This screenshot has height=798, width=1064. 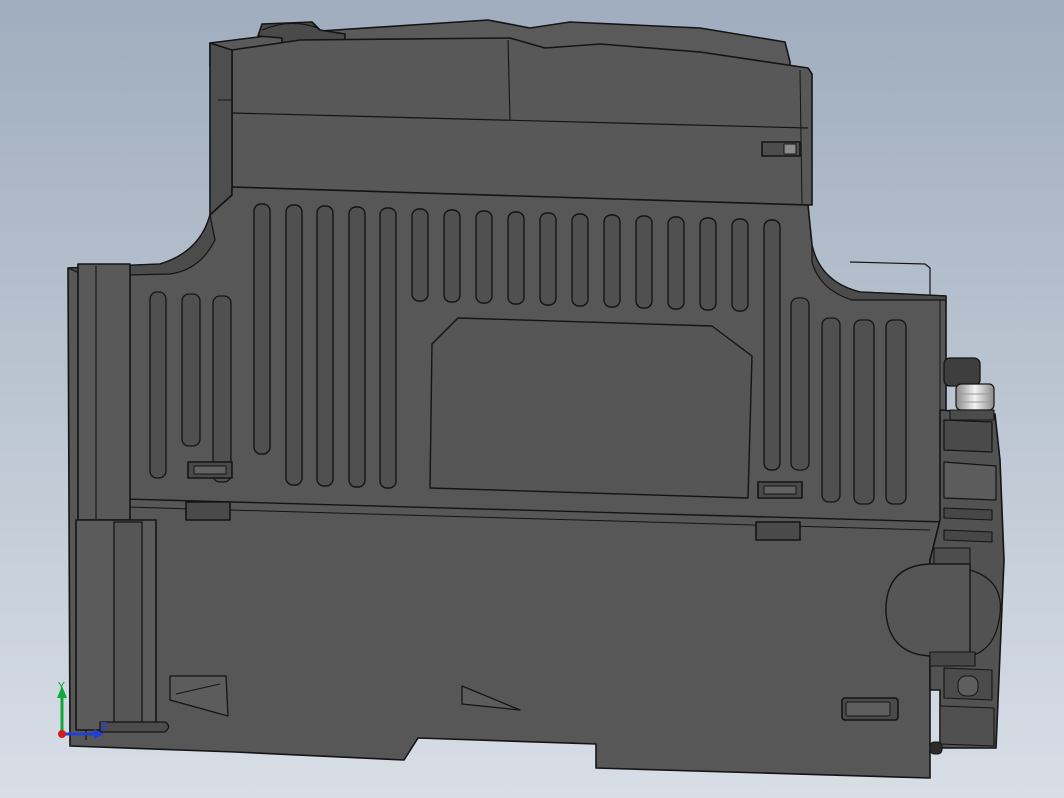 What do you see at coordinates (61, 686) in the screenshot?
I see `axis-y-label: Y` at bounding box center [61, 686].